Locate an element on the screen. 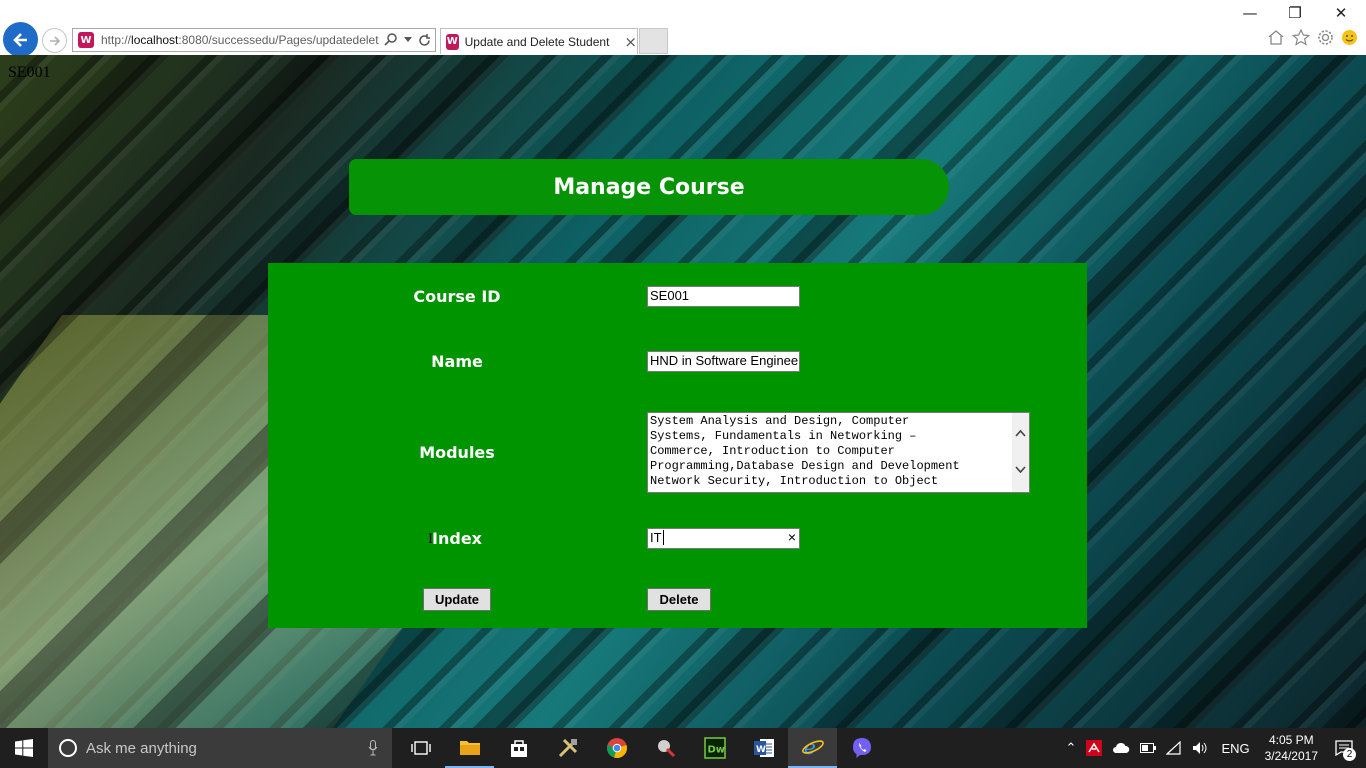 The width and height of the screenshot is (1366, 768). refresh-icon is located at coordinates (424, 40).